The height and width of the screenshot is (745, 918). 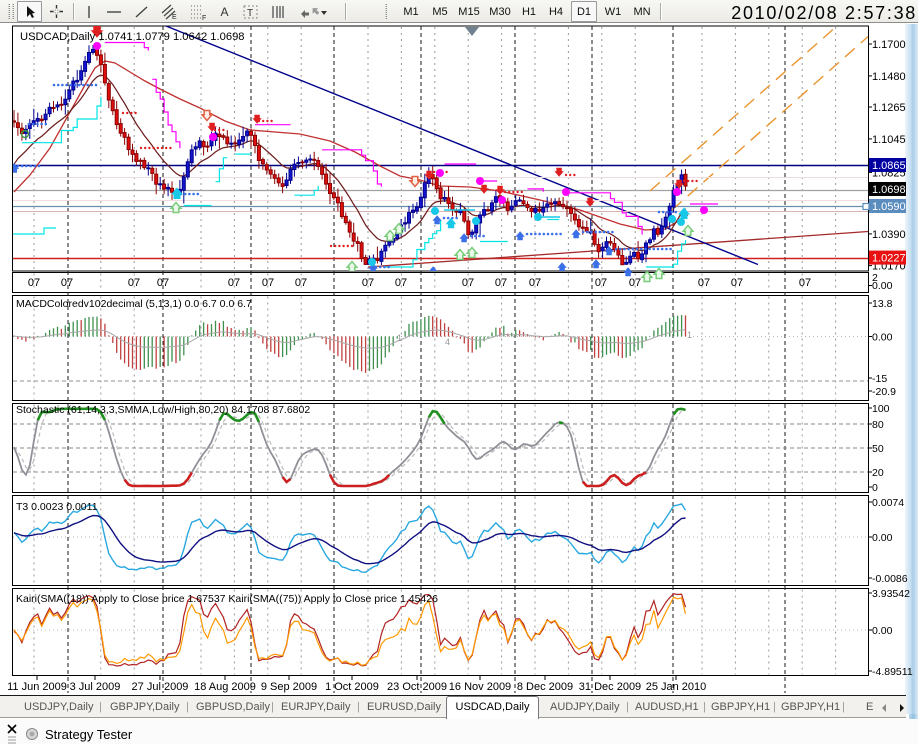 What do you see at coordinates (889, 259) in the screenshot?
I see `svg-text: 1.0227` at bounding box center [889, 259].